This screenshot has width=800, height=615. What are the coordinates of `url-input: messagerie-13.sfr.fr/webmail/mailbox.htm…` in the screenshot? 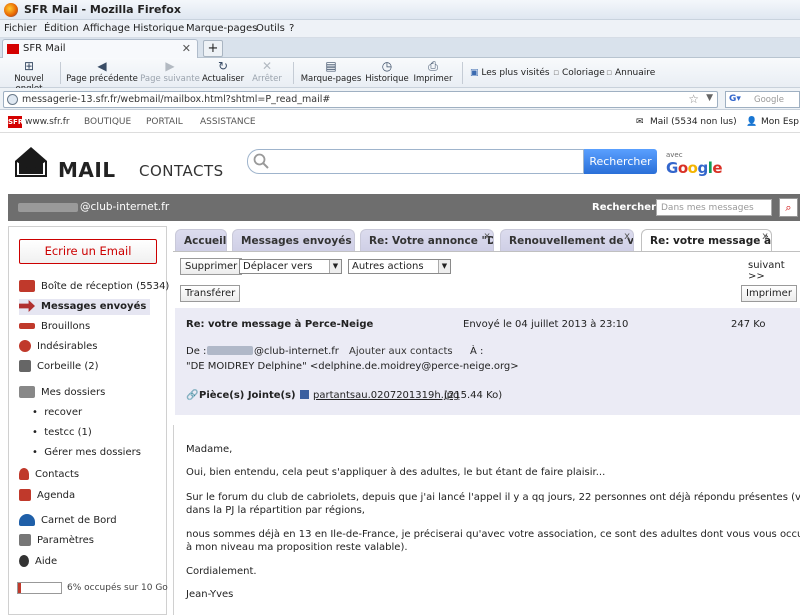 It's located at (360, 99).